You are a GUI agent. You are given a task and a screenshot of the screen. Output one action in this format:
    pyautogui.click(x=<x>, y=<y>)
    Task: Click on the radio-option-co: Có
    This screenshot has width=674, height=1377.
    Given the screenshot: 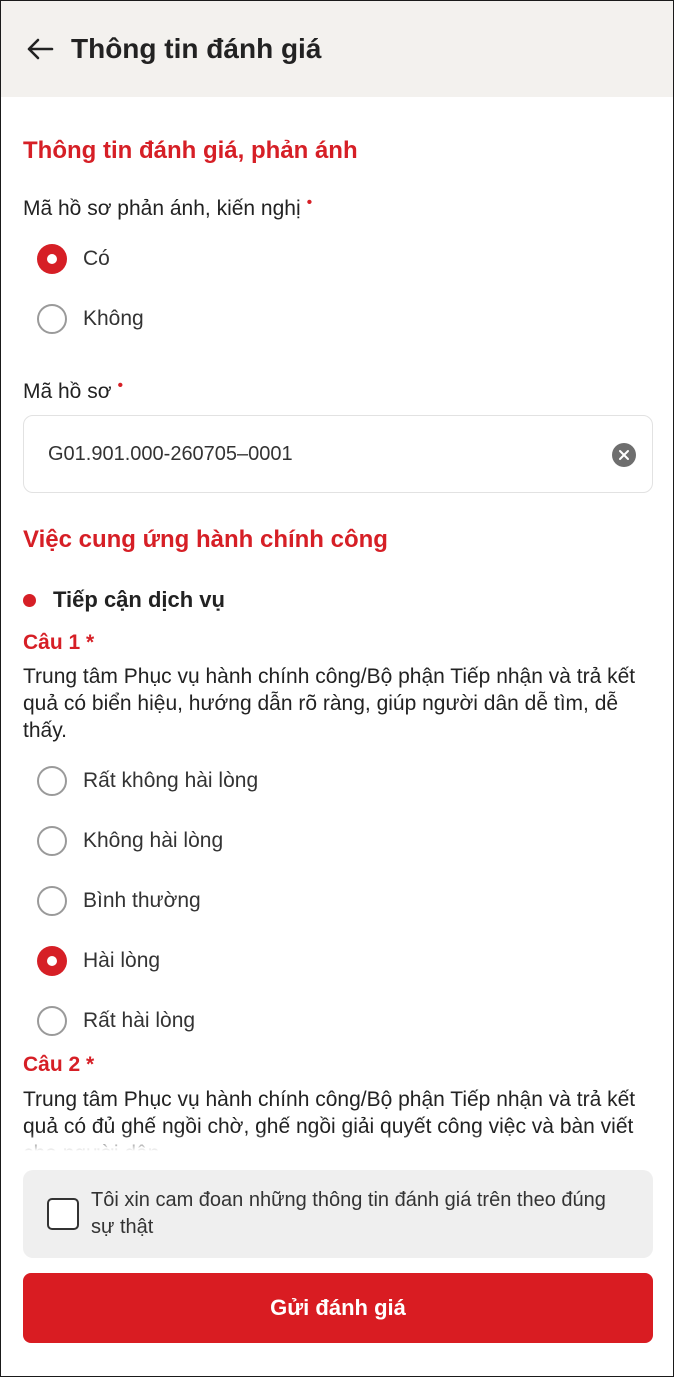 What is the action you would take?
    pyautogui.click(x=73, y=259)
    